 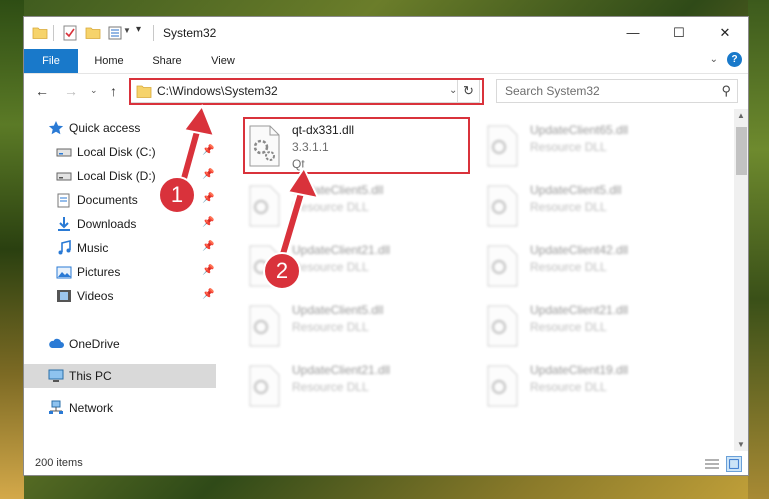 What do you see at coordinates (56, 343) in the screenshot?
I see `cloud-icon` at bounding box center [56, 343].